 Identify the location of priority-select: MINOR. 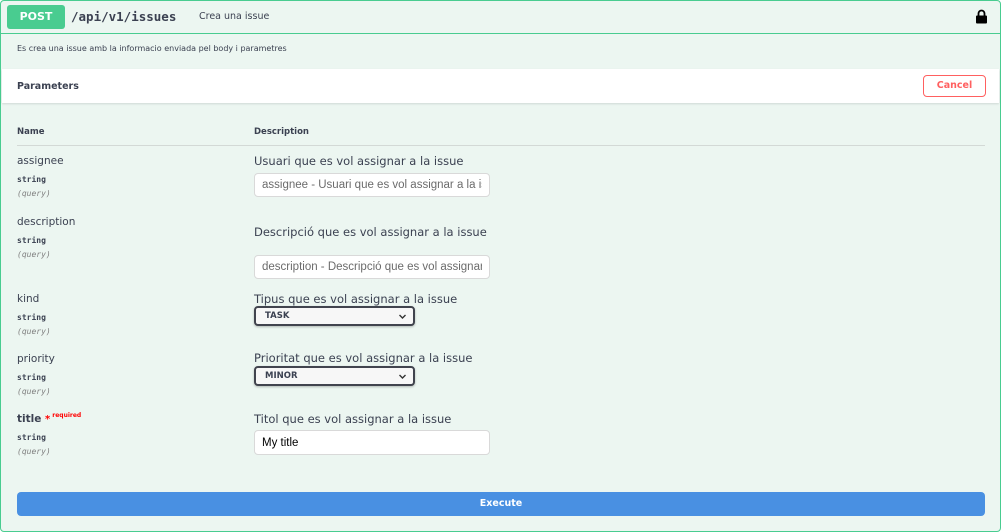
(334, 376).